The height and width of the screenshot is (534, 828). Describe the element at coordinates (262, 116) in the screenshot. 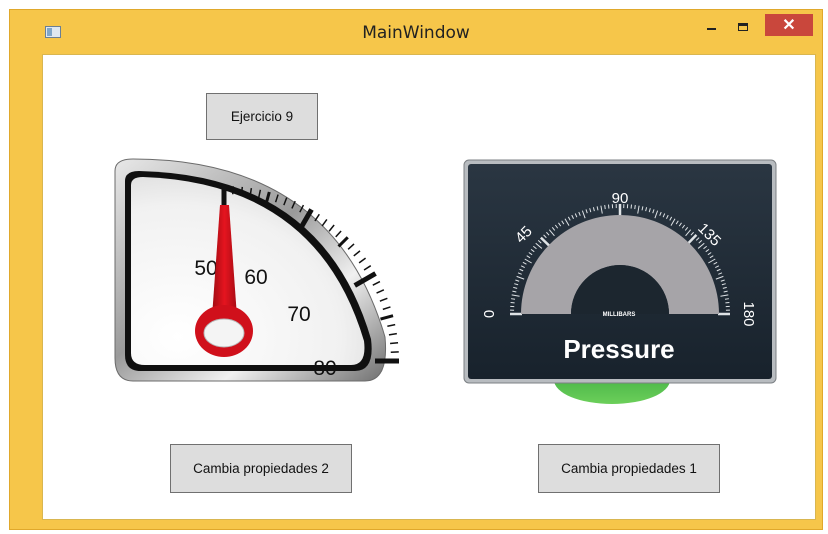

I see `ejercicio-9-button: Ejercicio 9` at that location.